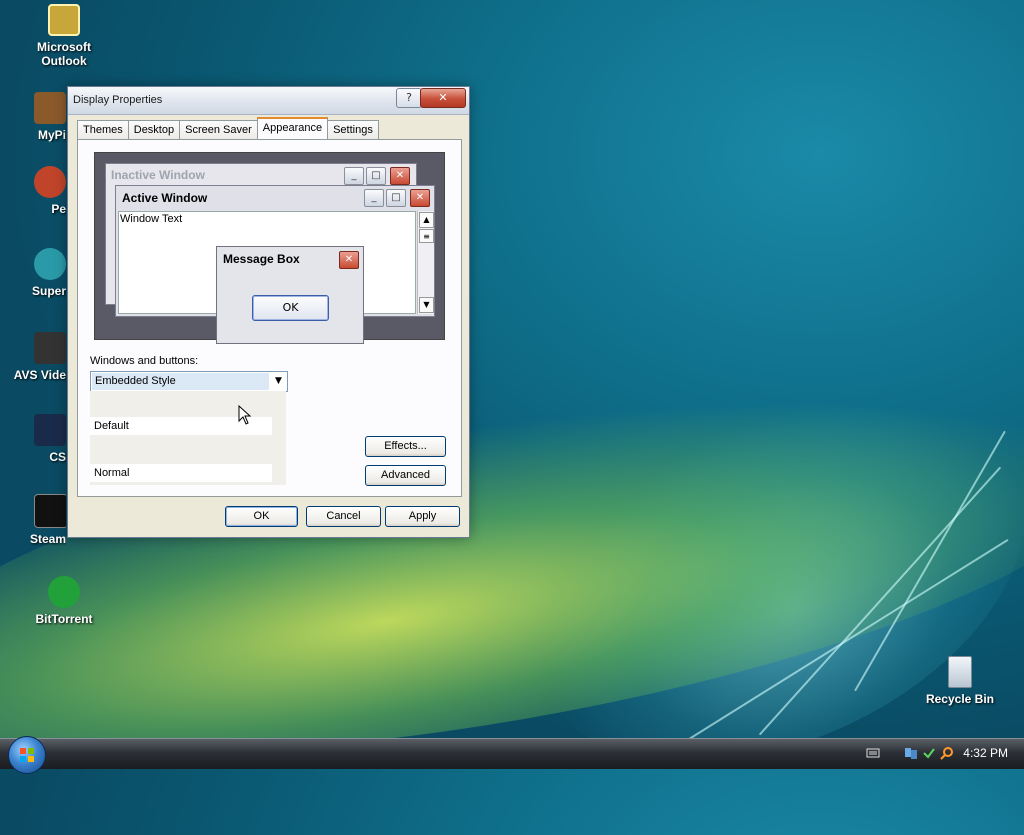 The image size is (1024, 835). What do you see at coordinates (426, 236) in the screenshot?
I see `scroll-thumb: ≡` at bounding box center [426, 236].